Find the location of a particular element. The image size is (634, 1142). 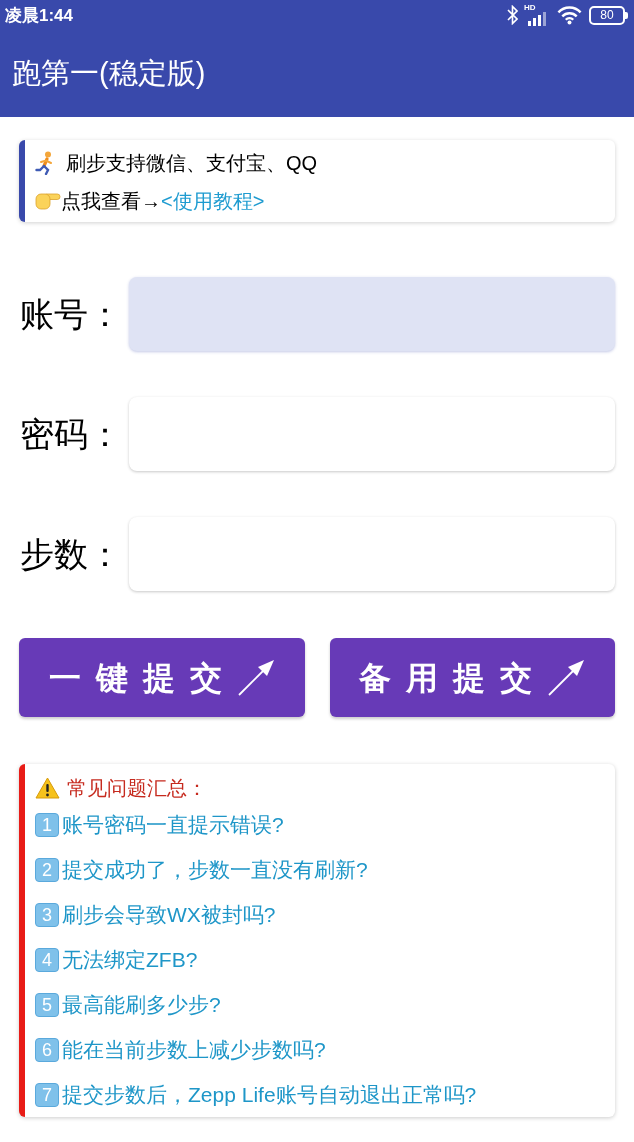

wifi-icon is located at coordinates (569, 15).